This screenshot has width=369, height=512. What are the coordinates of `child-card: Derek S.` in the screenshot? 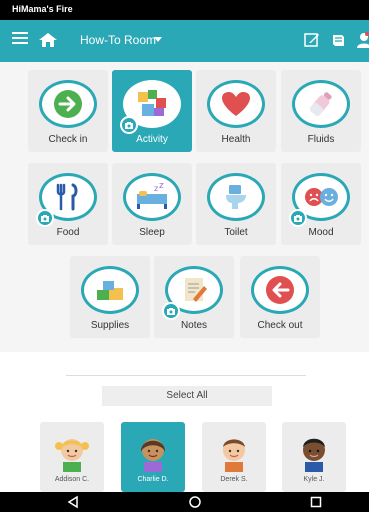 It's located at (234, 457).